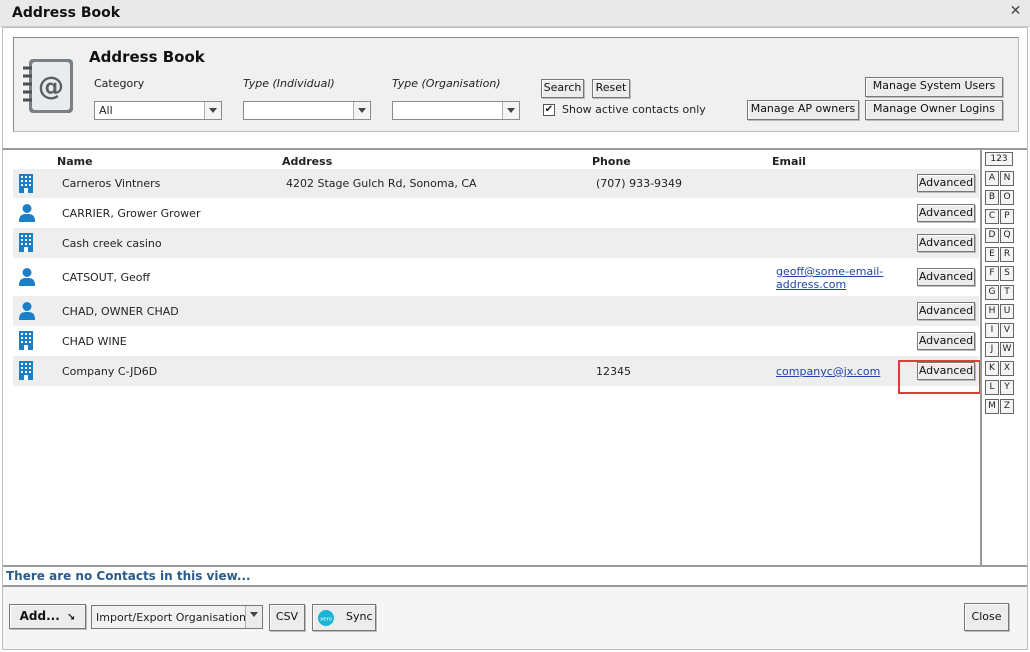  I want to click on alpha-index-p: P, so click(1007, 216).